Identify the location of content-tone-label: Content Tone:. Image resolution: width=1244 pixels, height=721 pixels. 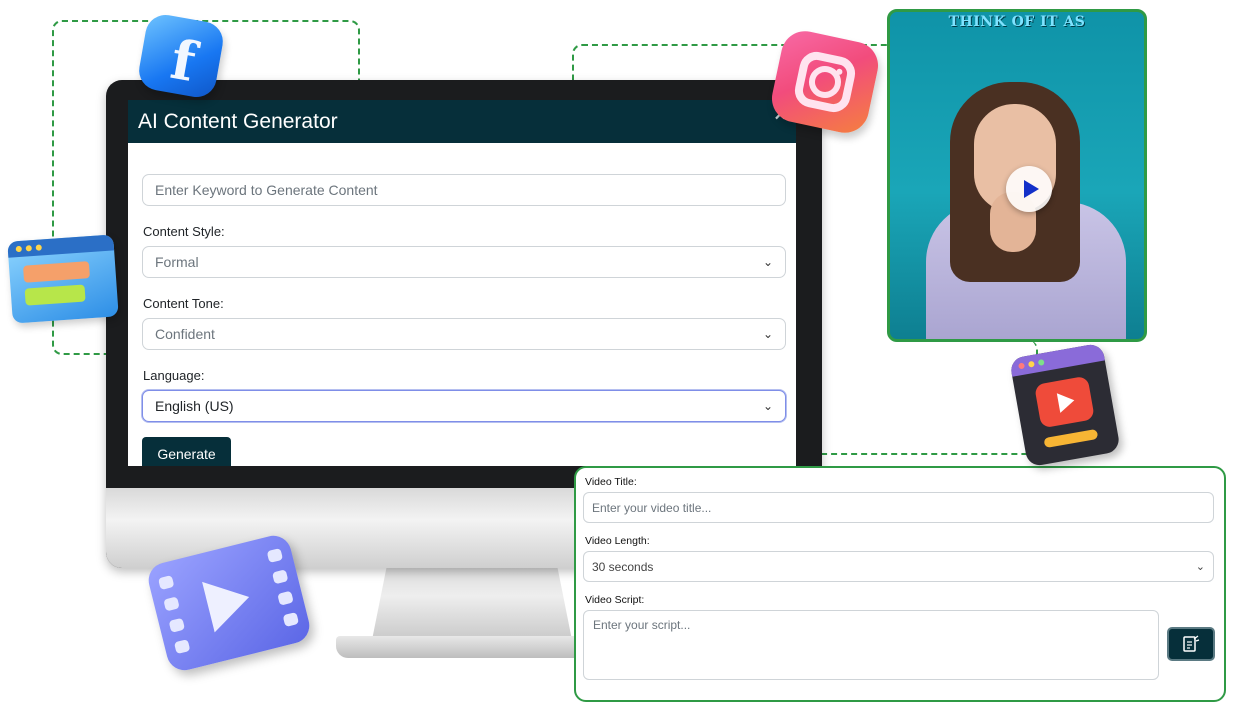
(183, 303).